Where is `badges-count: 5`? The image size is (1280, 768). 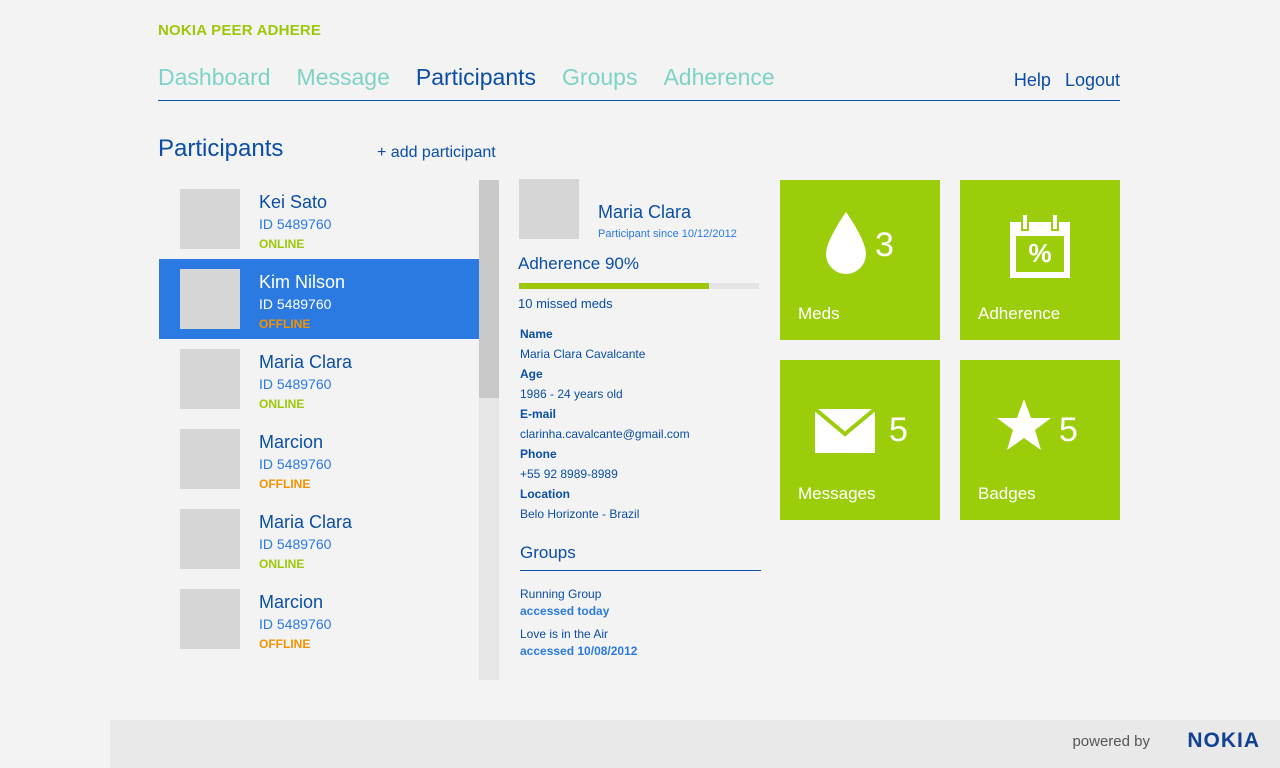 badges-count: 5 is located at coordinates (1068, 430).